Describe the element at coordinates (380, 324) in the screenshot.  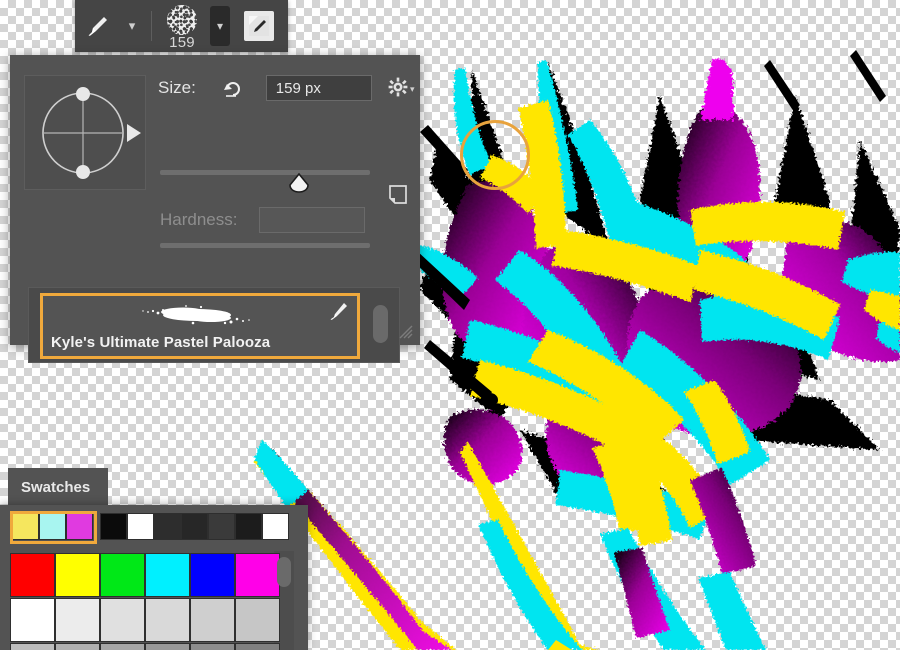
I see `preset-list-scrollbar` at that location.